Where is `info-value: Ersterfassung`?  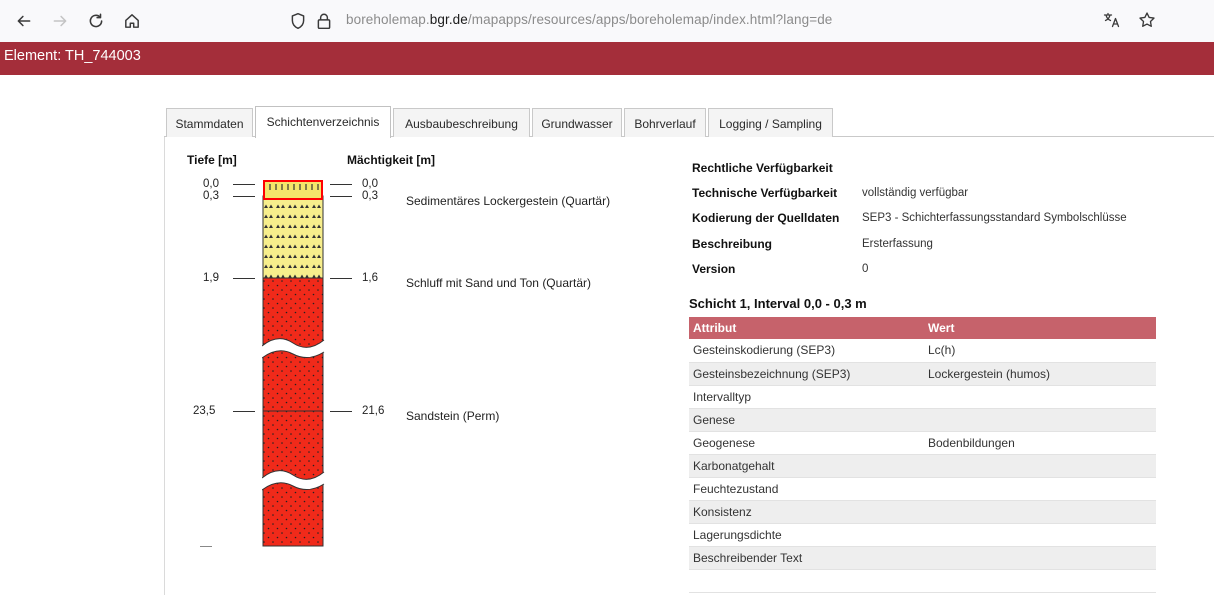
info-value: Ersterfassung is located at coordinates (897, 244).